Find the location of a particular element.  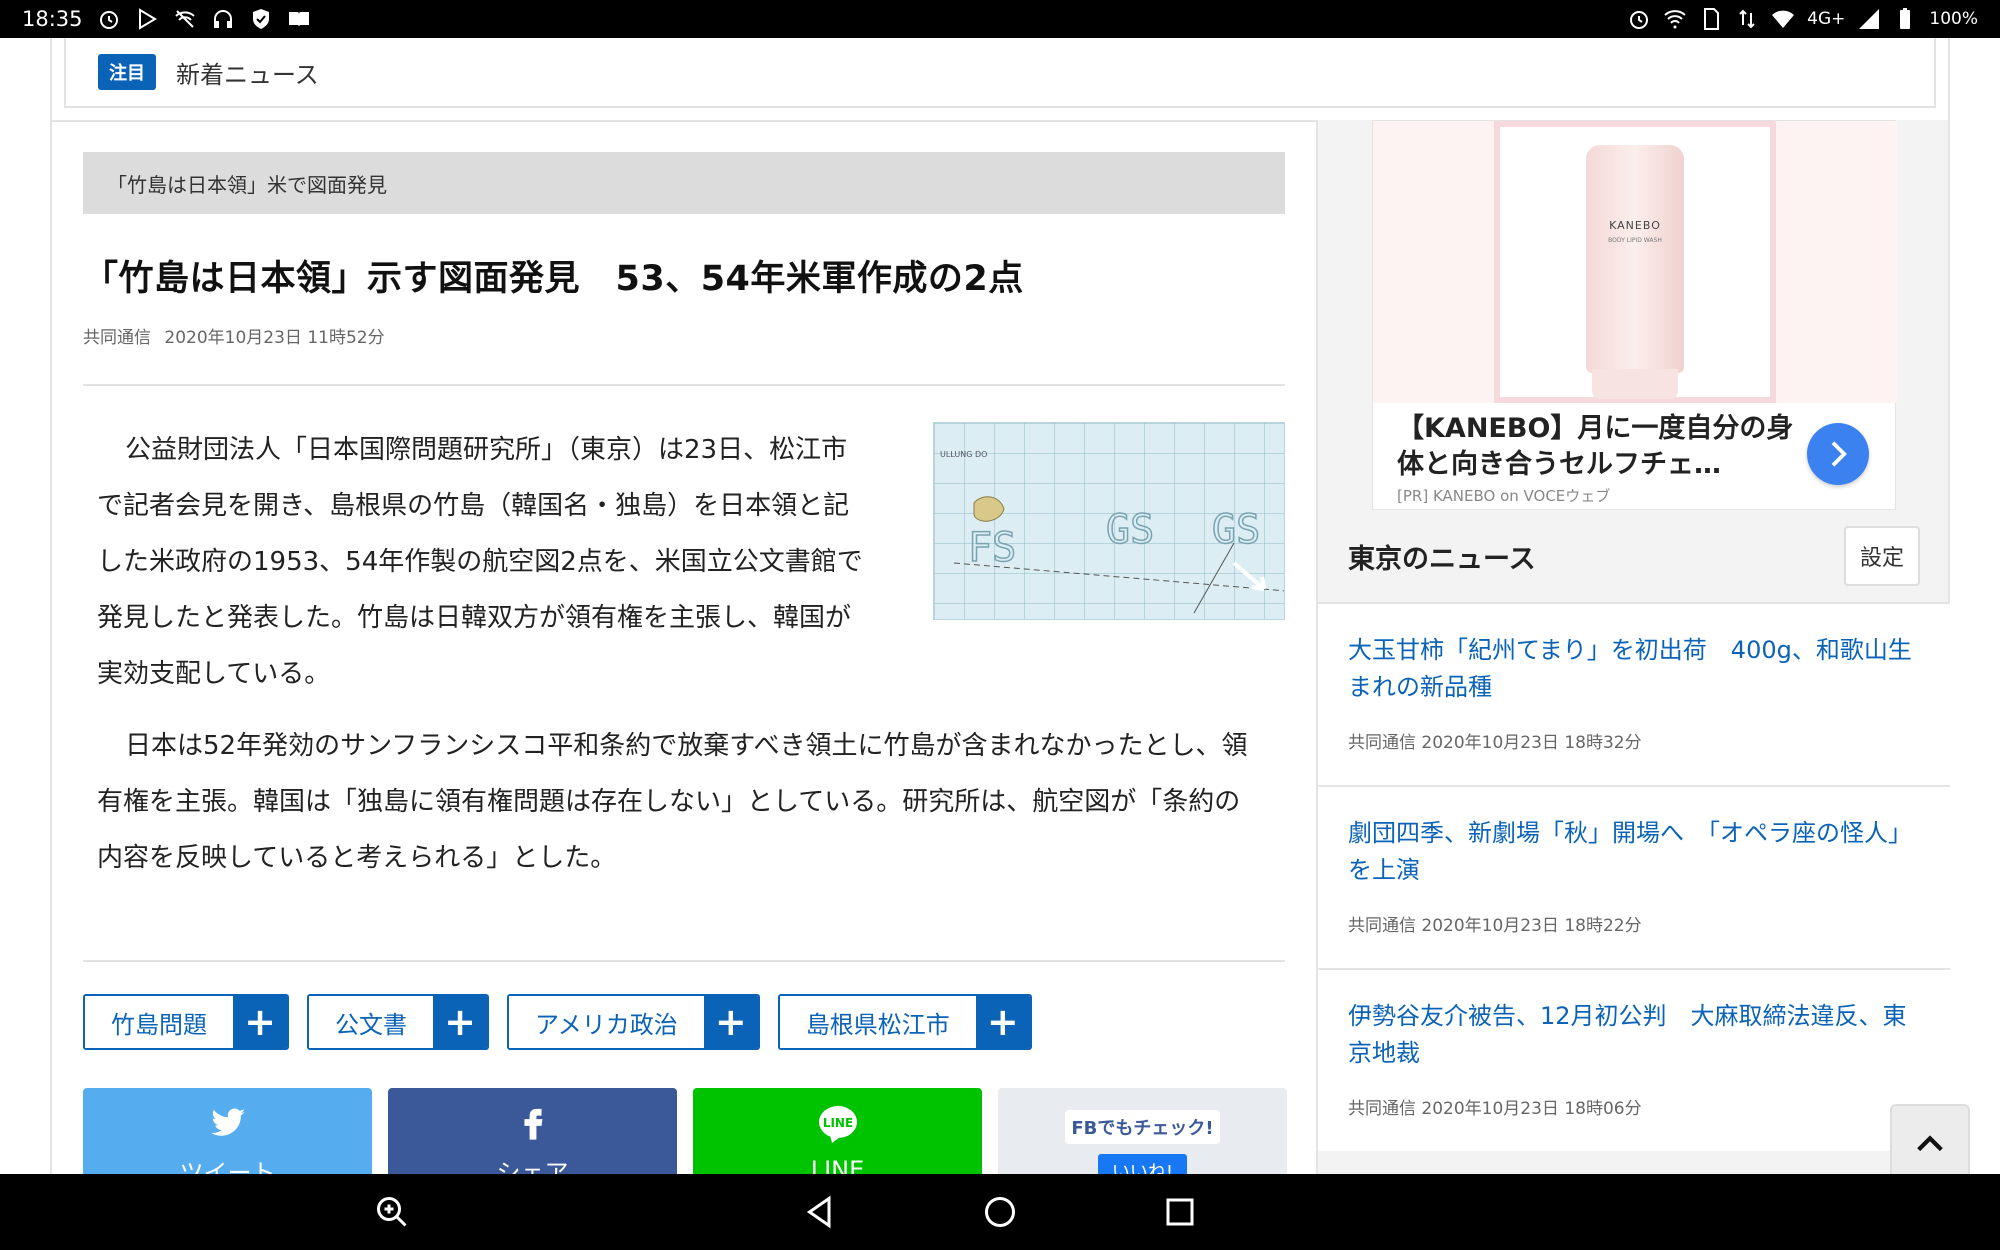

wifi-icon is located at coordinates (1783, 19).